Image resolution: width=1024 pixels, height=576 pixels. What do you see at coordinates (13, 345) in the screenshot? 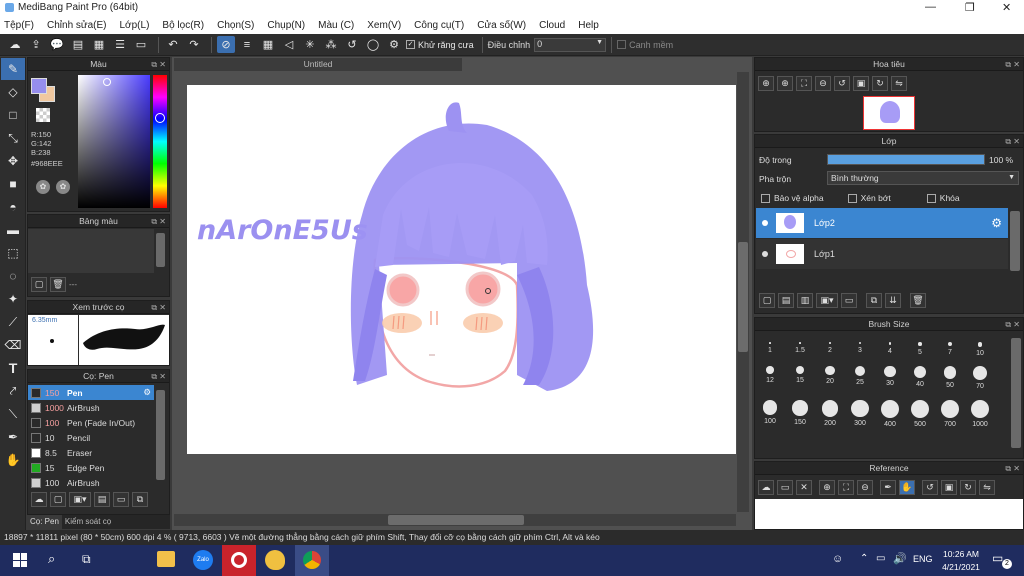
I see `select-eraser-tool-icon: ⌫` at bounding box center [13, 345].